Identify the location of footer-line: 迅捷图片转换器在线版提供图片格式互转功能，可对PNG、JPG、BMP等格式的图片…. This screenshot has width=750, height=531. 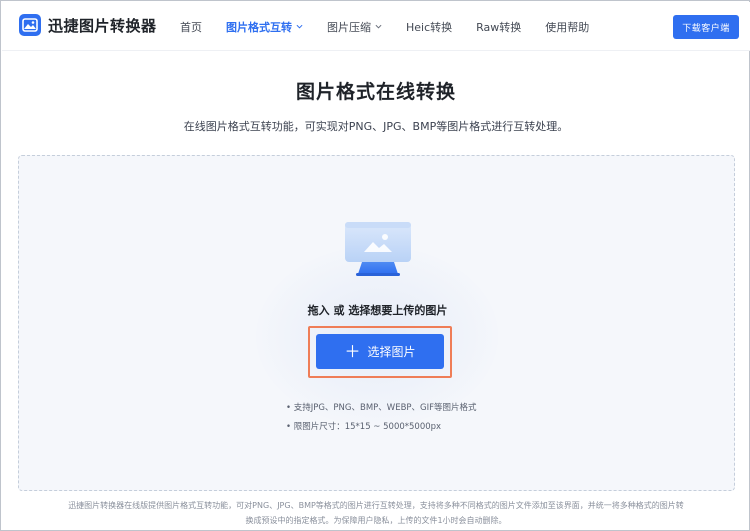
(376, 505).